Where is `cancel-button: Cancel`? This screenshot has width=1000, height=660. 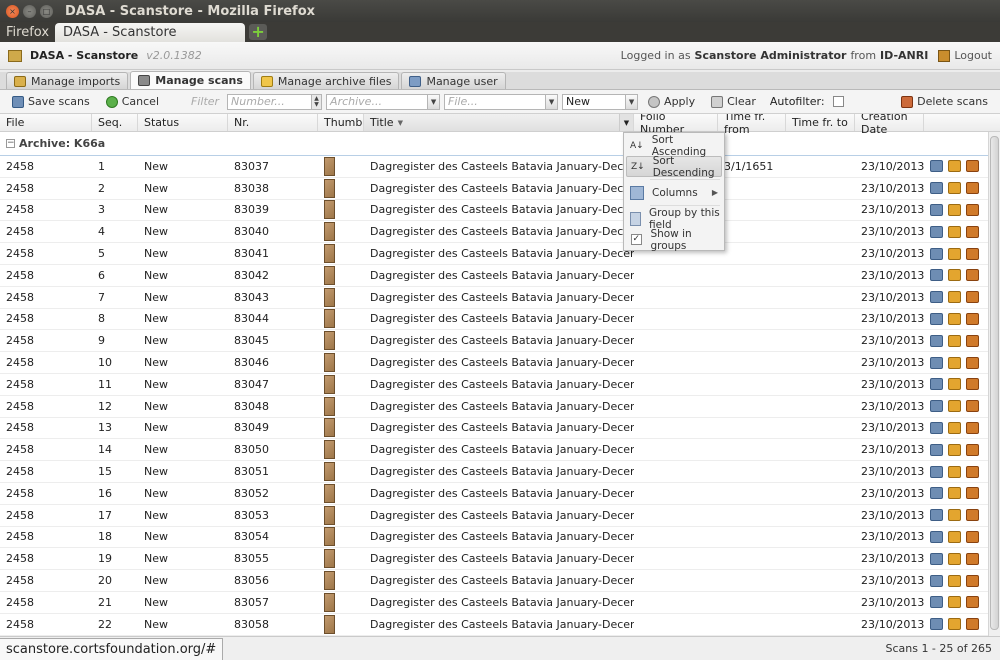 cancel-button: Cancel is located at coordinates (132, 102).